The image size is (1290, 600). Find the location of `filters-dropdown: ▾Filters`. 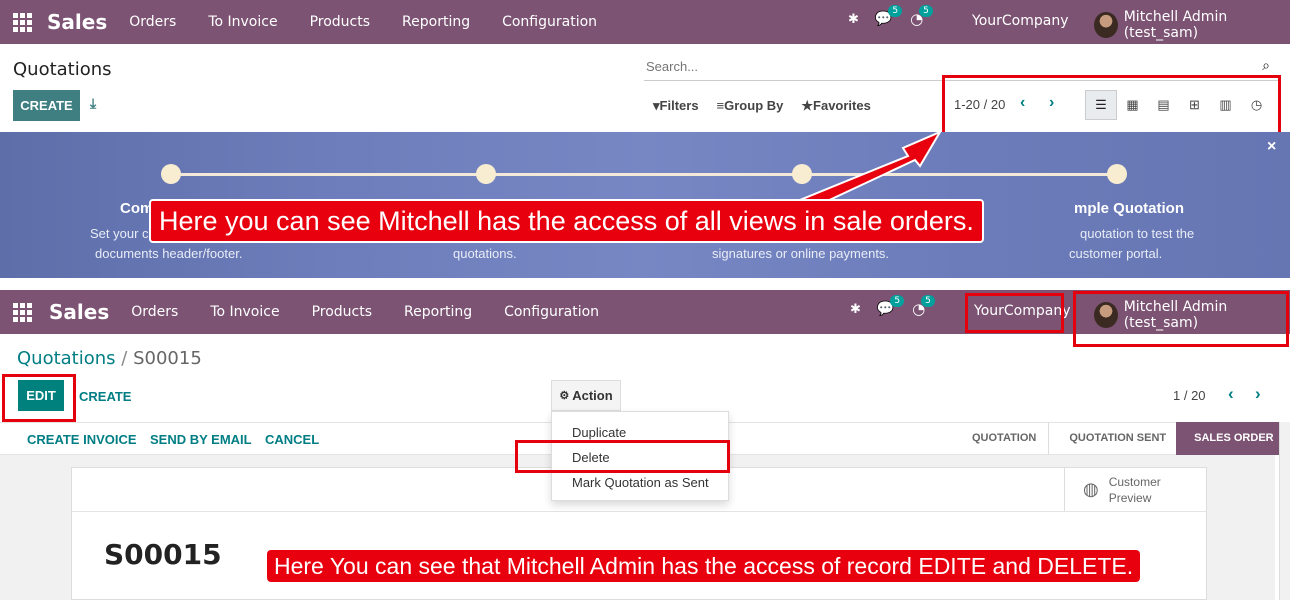

filters-dropdown: ▾Filters is located at coordinates (676, 106).